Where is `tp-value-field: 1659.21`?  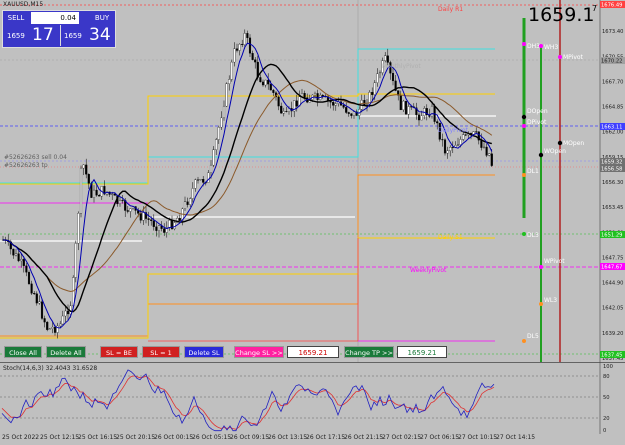 tp-value-field: 1659.21 is located at coordinates (422, 352).